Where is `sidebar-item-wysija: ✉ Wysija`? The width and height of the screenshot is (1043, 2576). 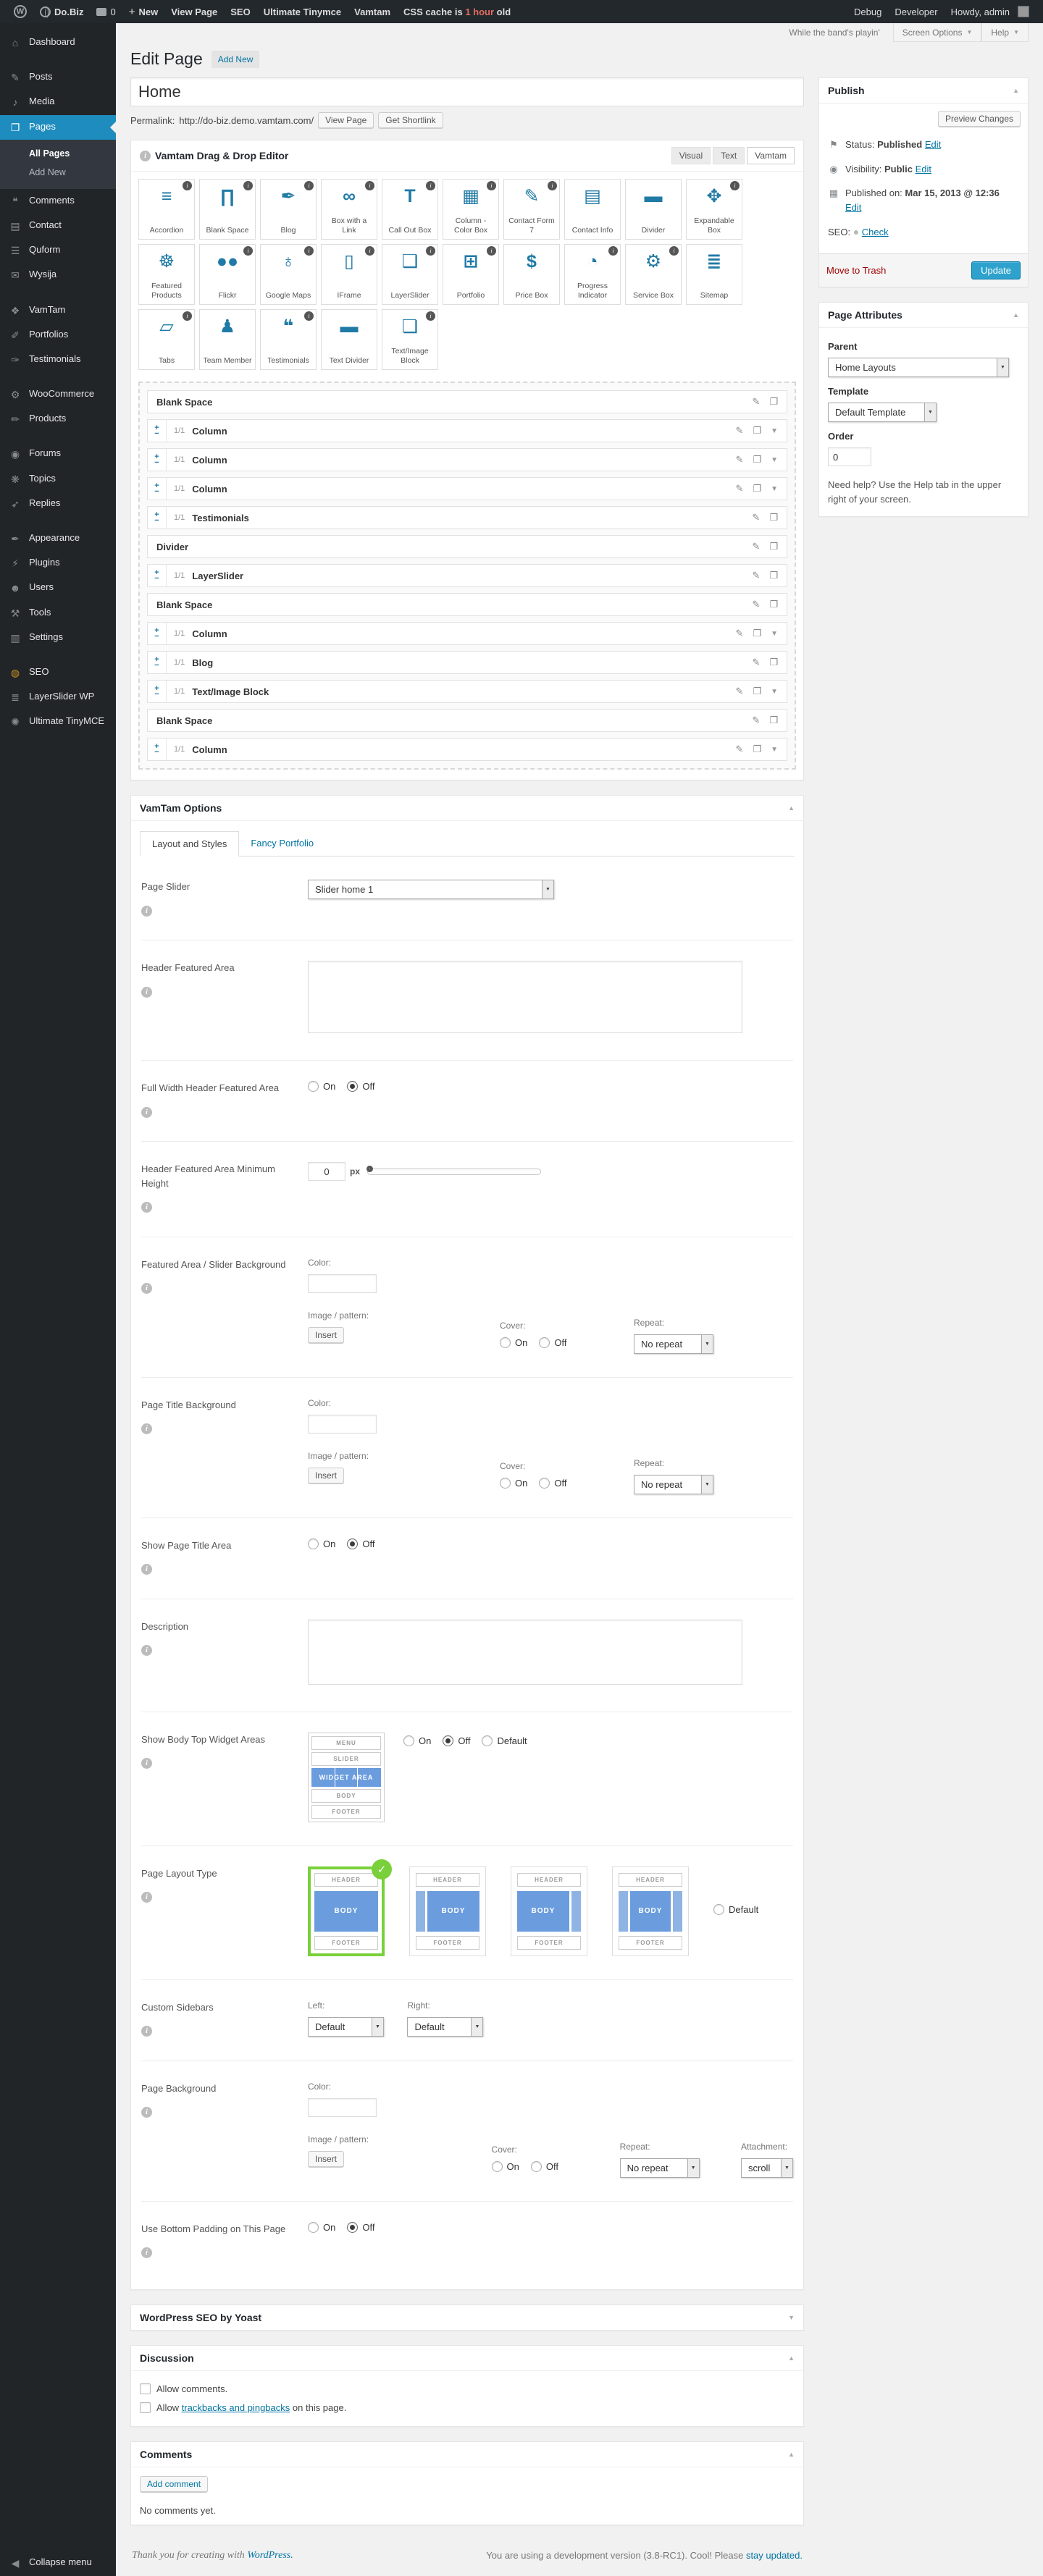 sidebar-item-wysija: ✉ Wysija is located at coordinates (58, 275).